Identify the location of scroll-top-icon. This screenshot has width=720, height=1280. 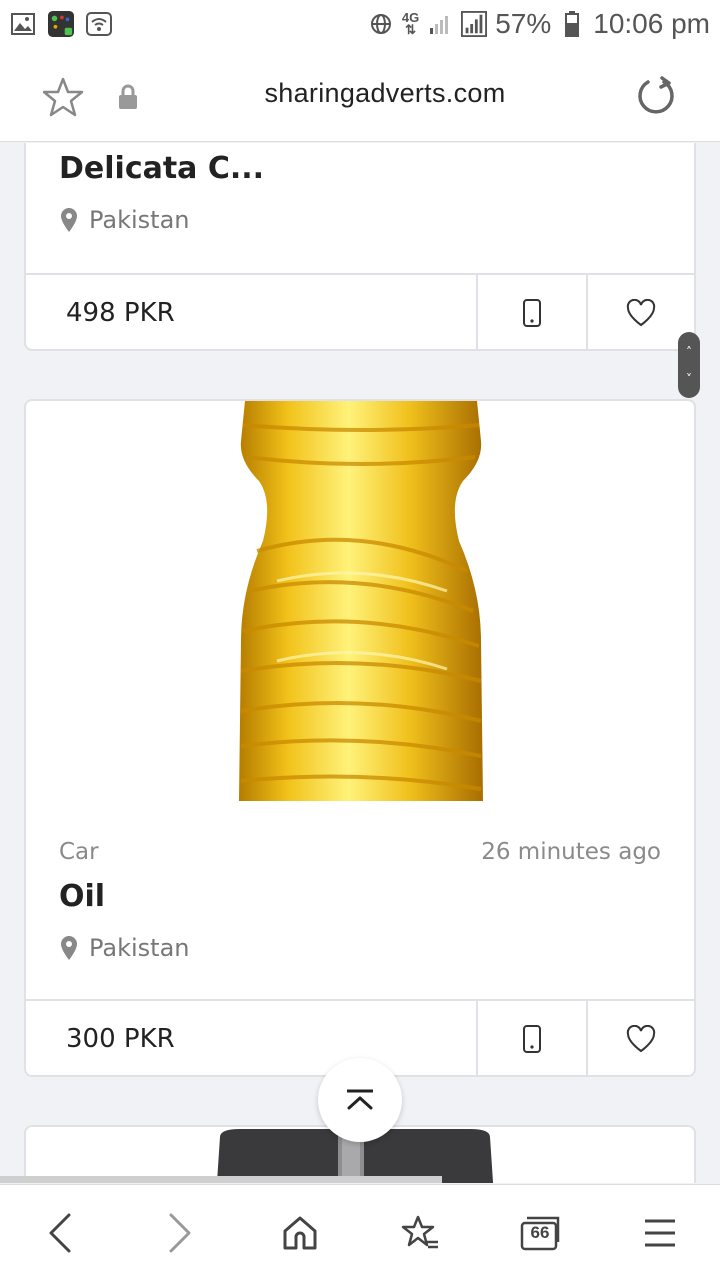
(360, 1099).